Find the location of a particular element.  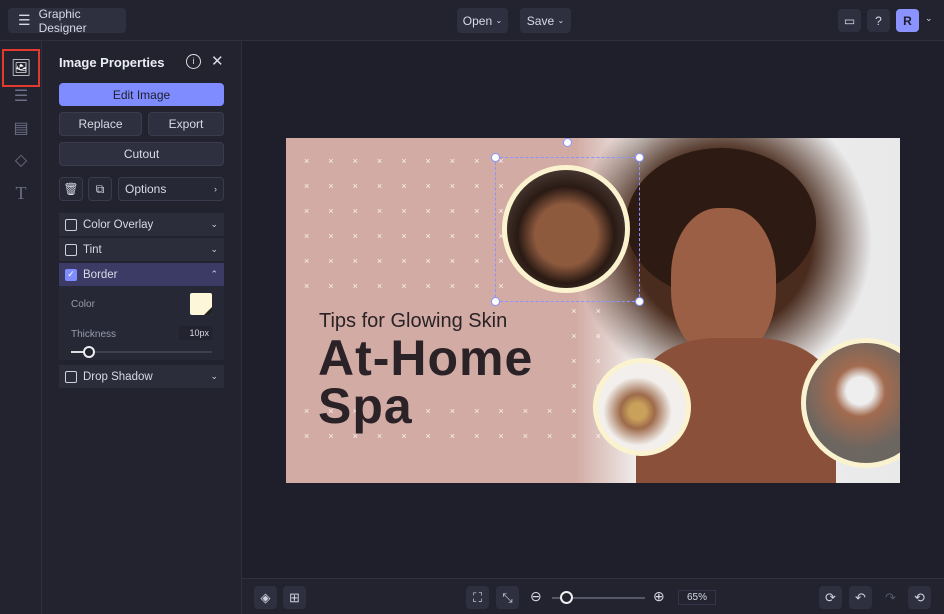

refresh-button: ⟳ is located at coordinates (830, 597).